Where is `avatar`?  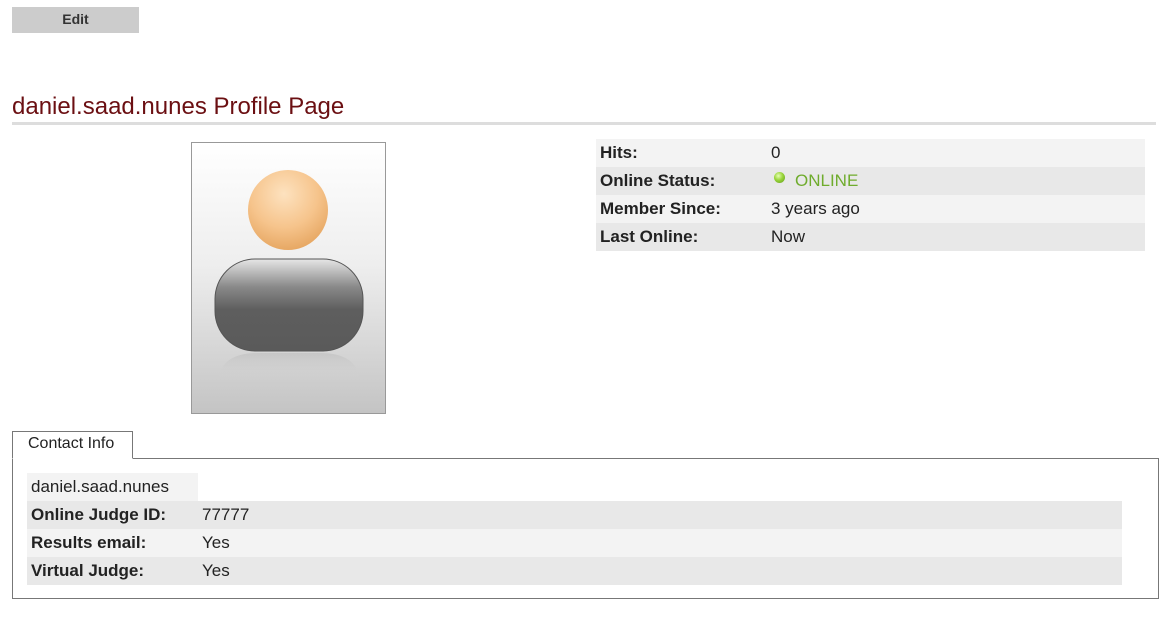
avatar is located at coordinates (288, 278).